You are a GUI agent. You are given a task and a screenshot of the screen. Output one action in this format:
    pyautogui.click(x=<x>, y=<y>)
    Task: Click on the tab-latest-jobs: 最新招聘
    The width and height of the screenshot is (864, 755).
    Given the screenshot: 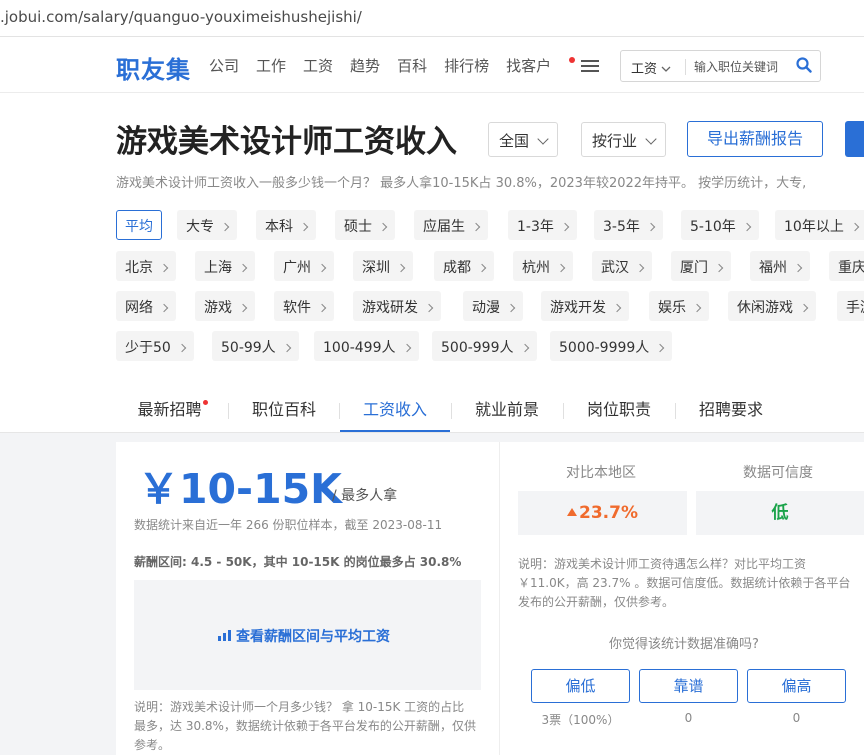 What is the action you would take?
    pyautogui.click(x=172, y=411)
    